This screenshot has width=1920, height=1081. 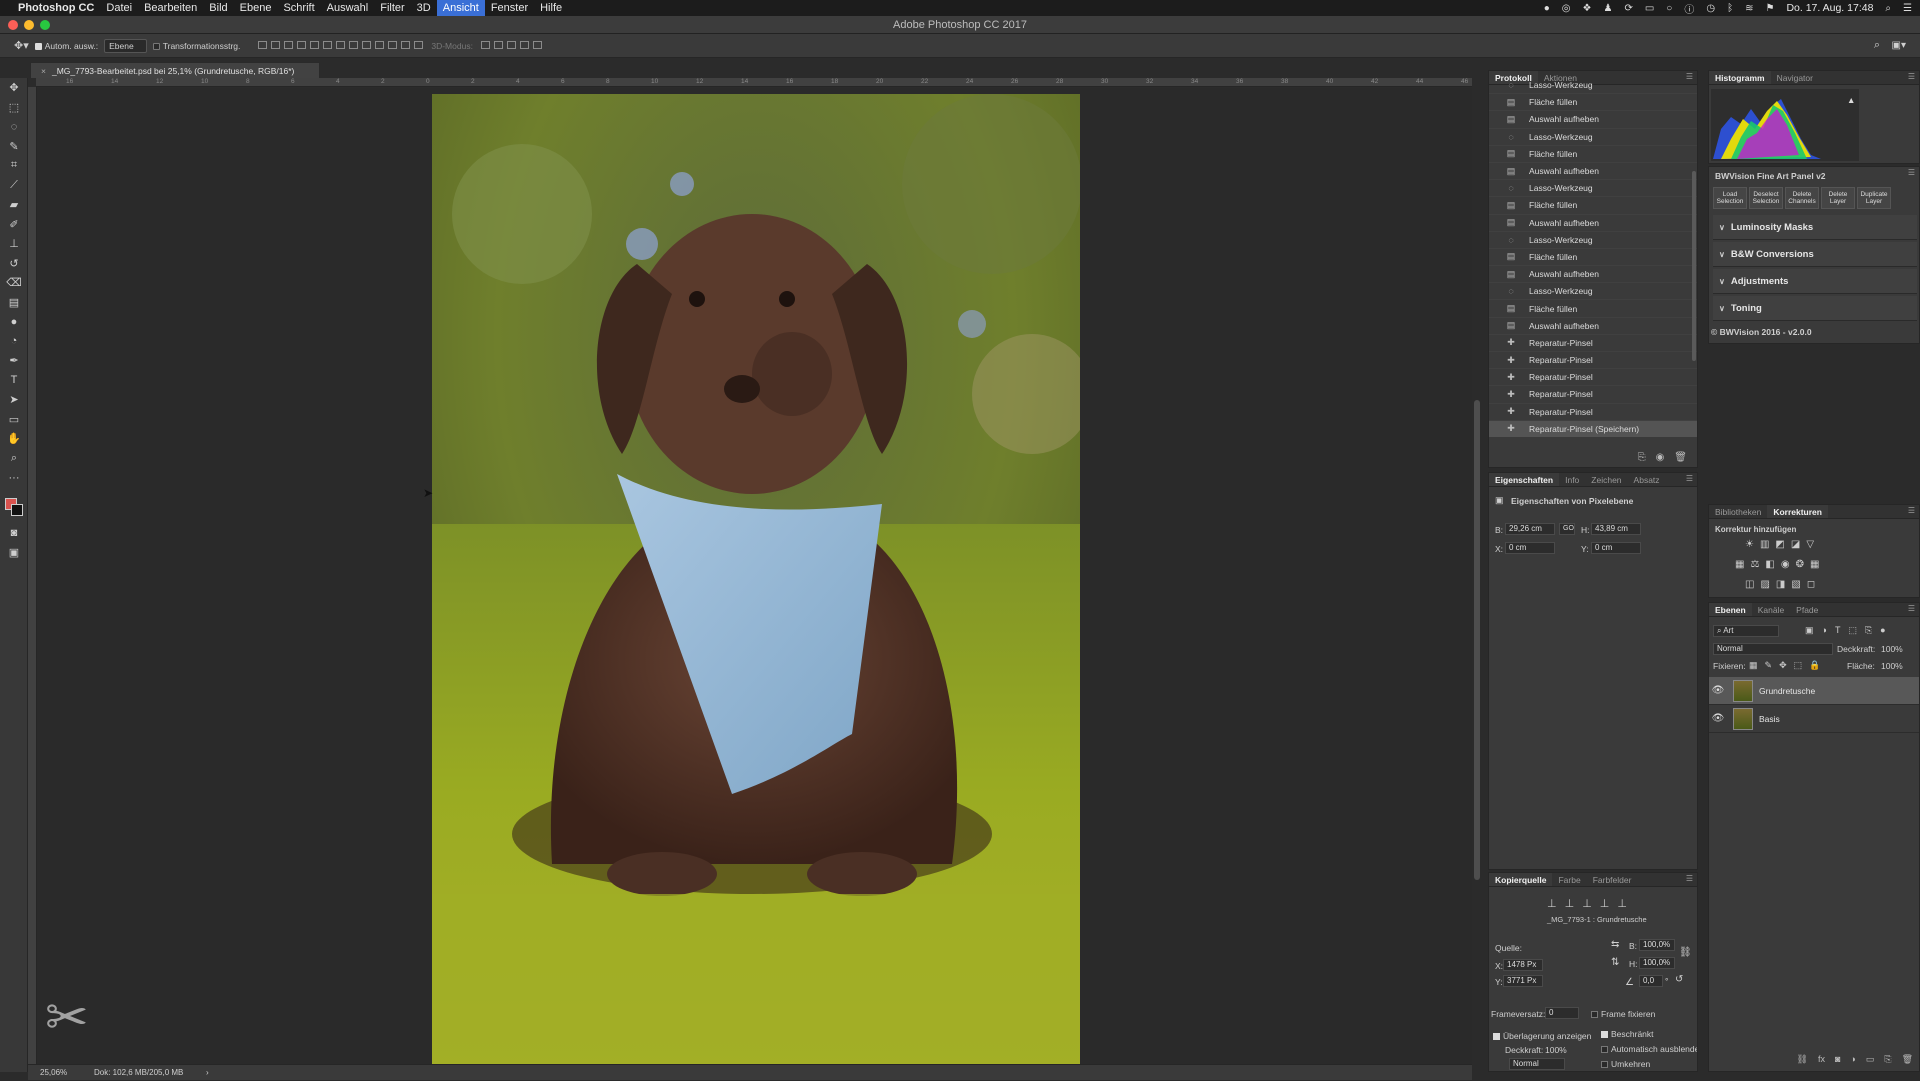 What do you see at coordinates (14, 303) in the screenshot?
I see `gradient-tool-icon: ▤` at bounding box center [14, 303].